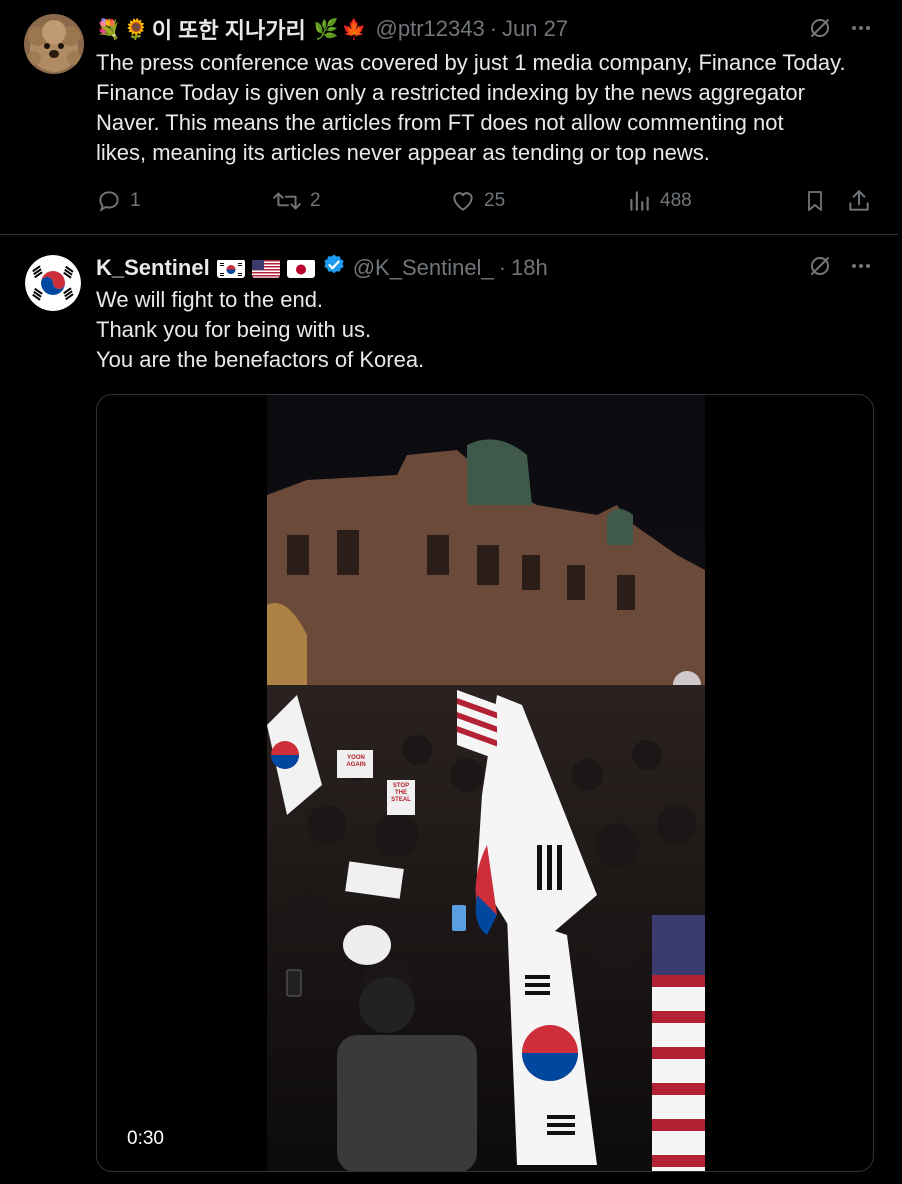  What do you see at coordinates (495, 200) in the screenshot?
I see `like-count: 25` at bounding box center [495, 200].